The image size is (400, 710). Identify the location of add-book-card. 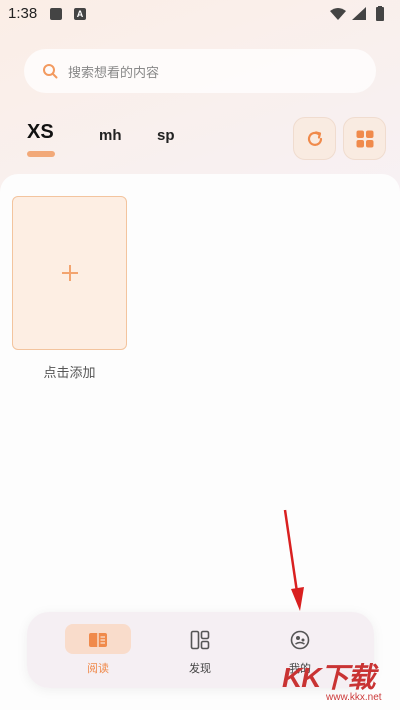
(69, 273).